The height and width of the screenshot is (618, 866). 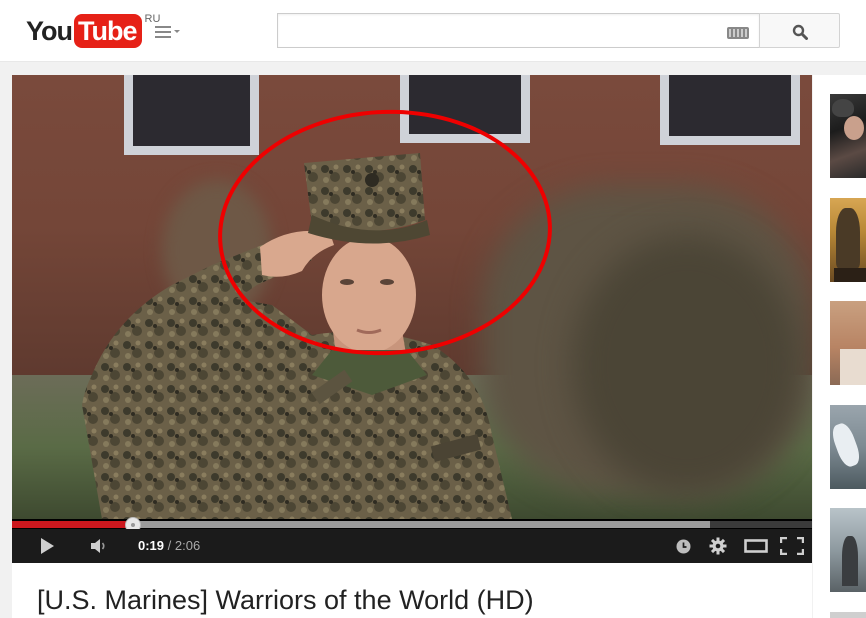 I want to click on related-videos-sidebar, so click(x=839, y=346).